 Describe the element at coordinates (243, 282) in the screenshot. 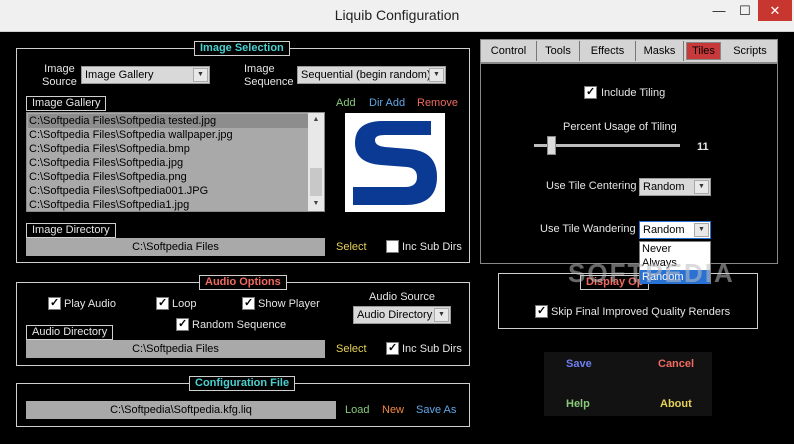

I see `audio-options-legend: Audio Options` at that location.